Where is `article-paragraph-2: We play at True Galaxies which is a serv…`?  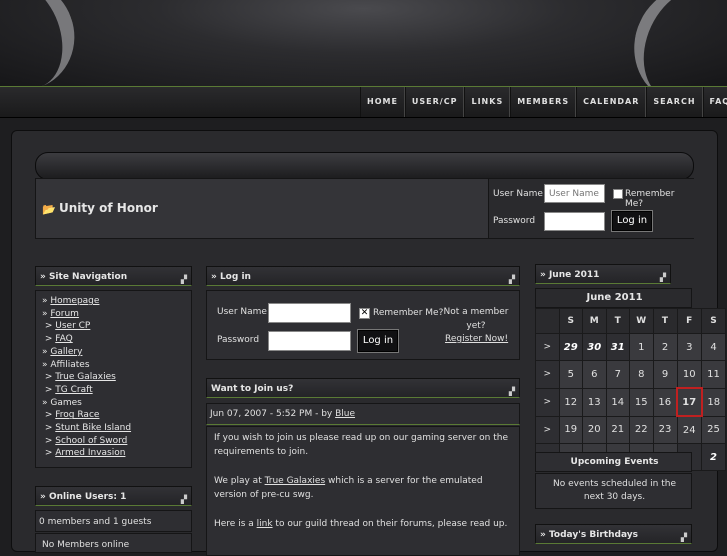 article-paragraph-2: We play at True Galaxies which is a serv… is located at coordinates (348, 488).